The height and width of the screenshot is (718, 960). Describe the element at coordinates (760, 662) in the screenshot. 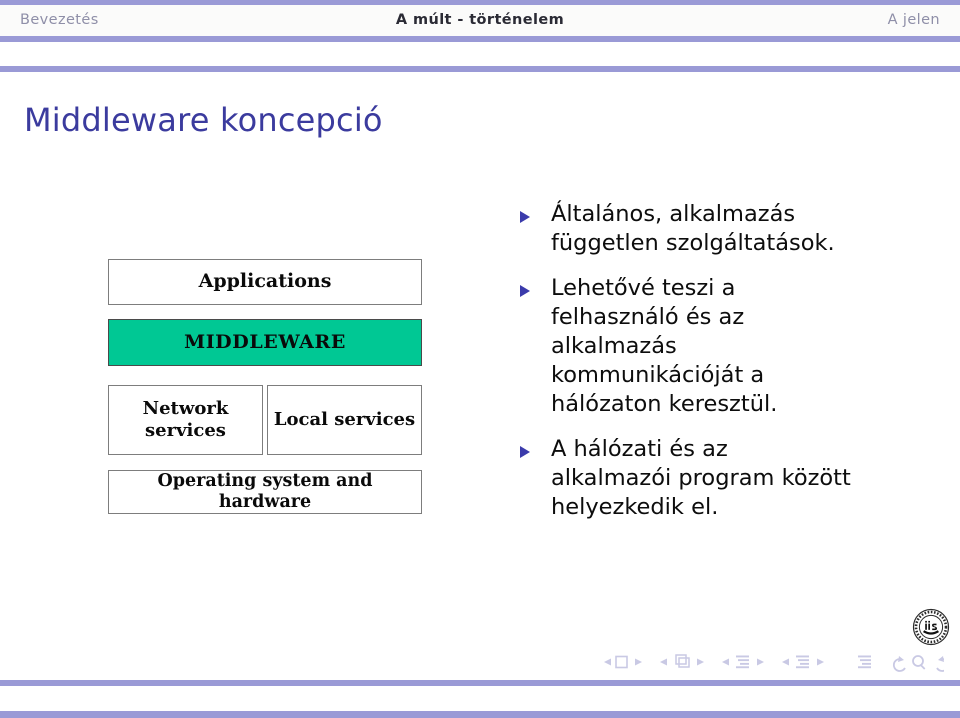

I see `next-section-icon` at that location.